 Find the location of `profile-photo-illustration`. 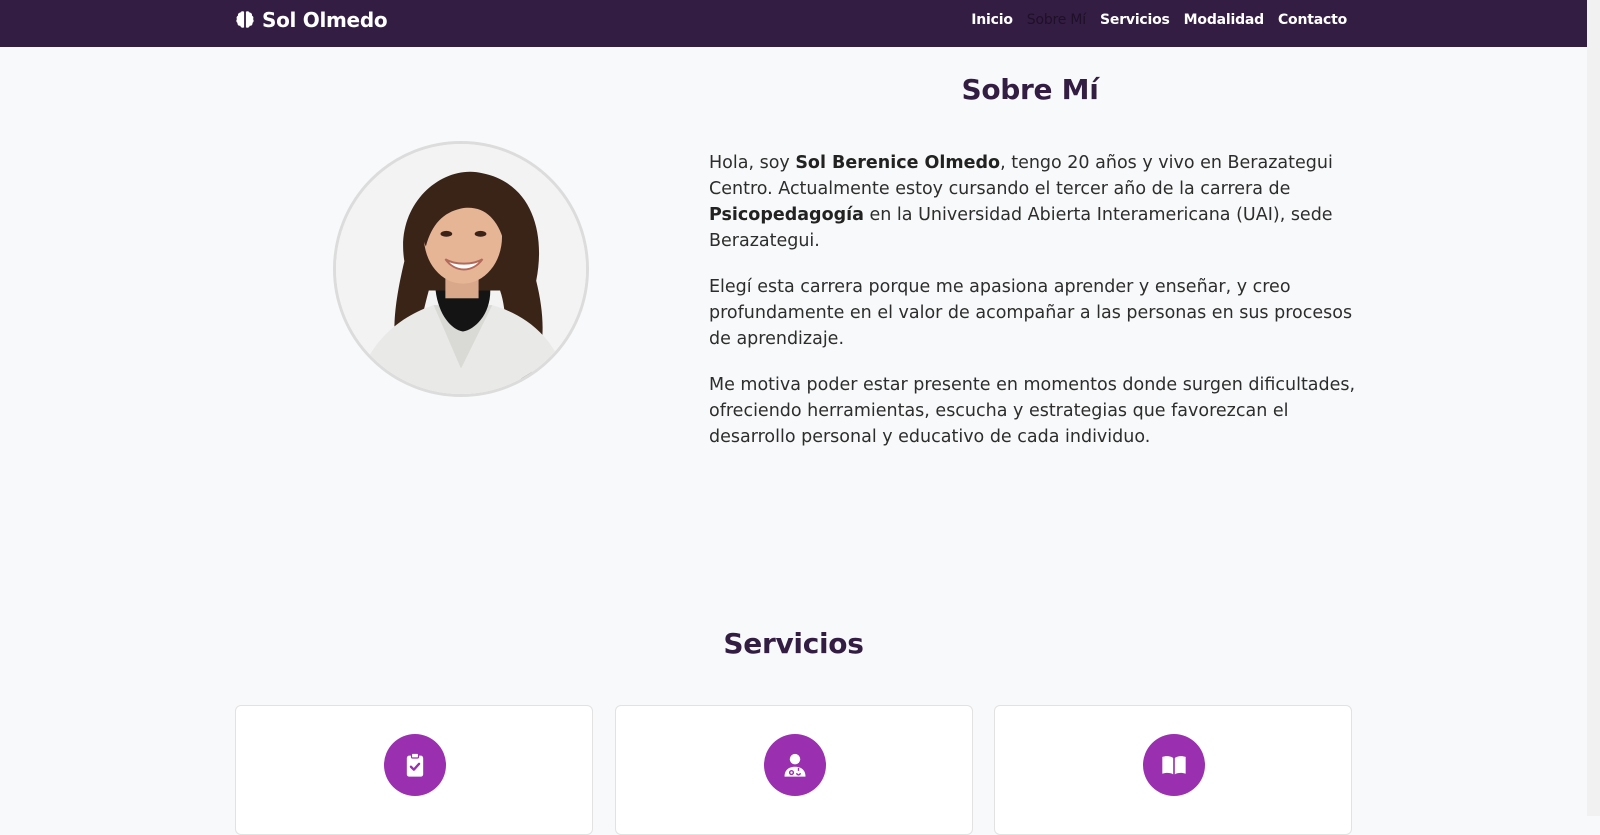

profile-photo-illustration is located at coordinates (461, 269).